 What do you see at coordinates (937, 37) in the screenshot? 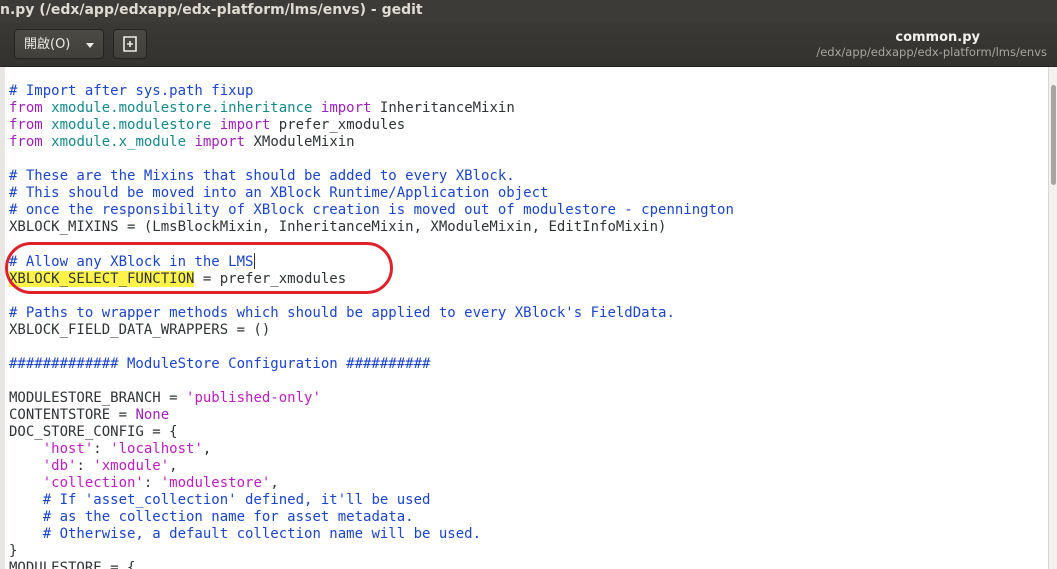
I see `document-title: common.py` at bounding box center [937, 37].